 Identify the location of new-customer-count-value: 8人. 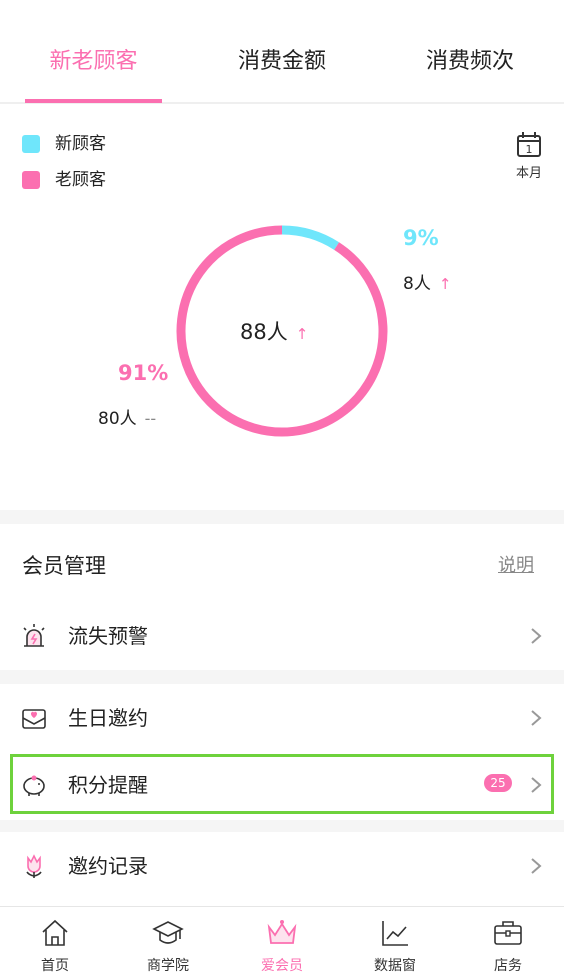
(417, 284).